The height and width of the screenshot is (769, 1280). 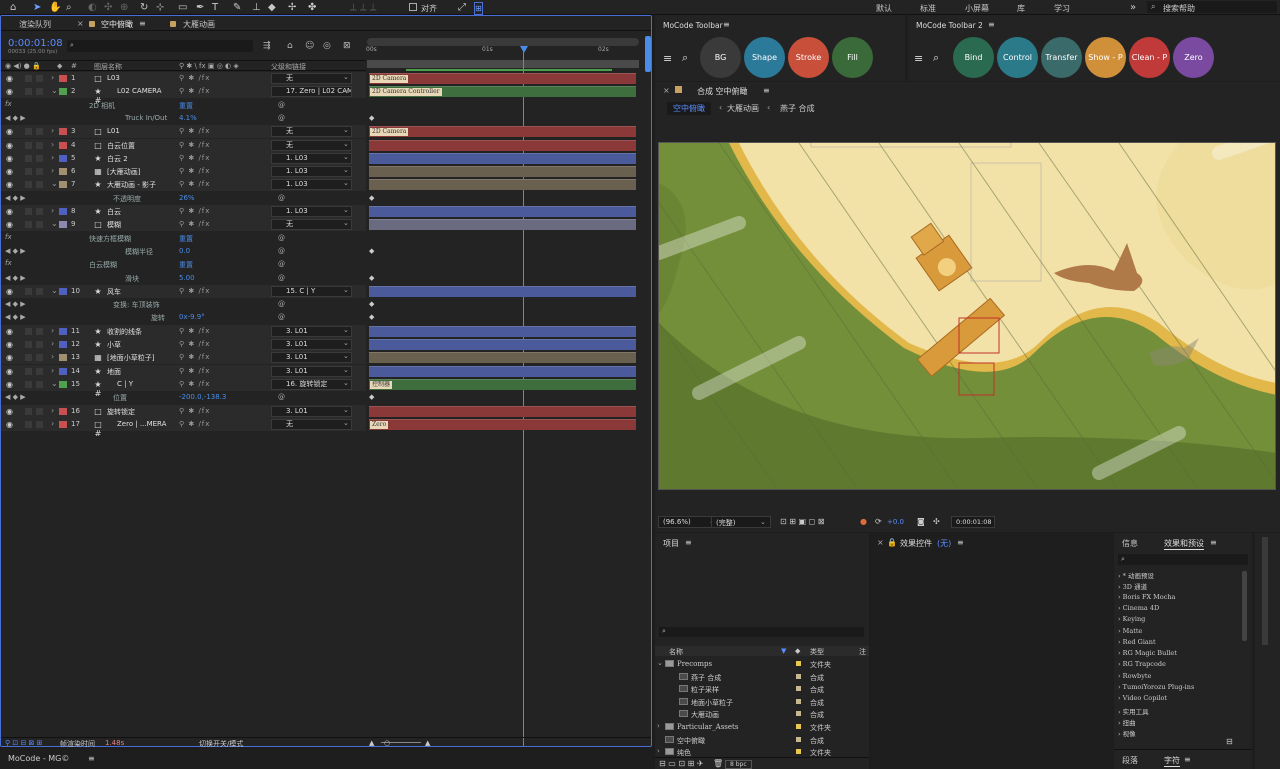 I want to click on selection-tool-icon: ➤, so click(x=37, y=7).